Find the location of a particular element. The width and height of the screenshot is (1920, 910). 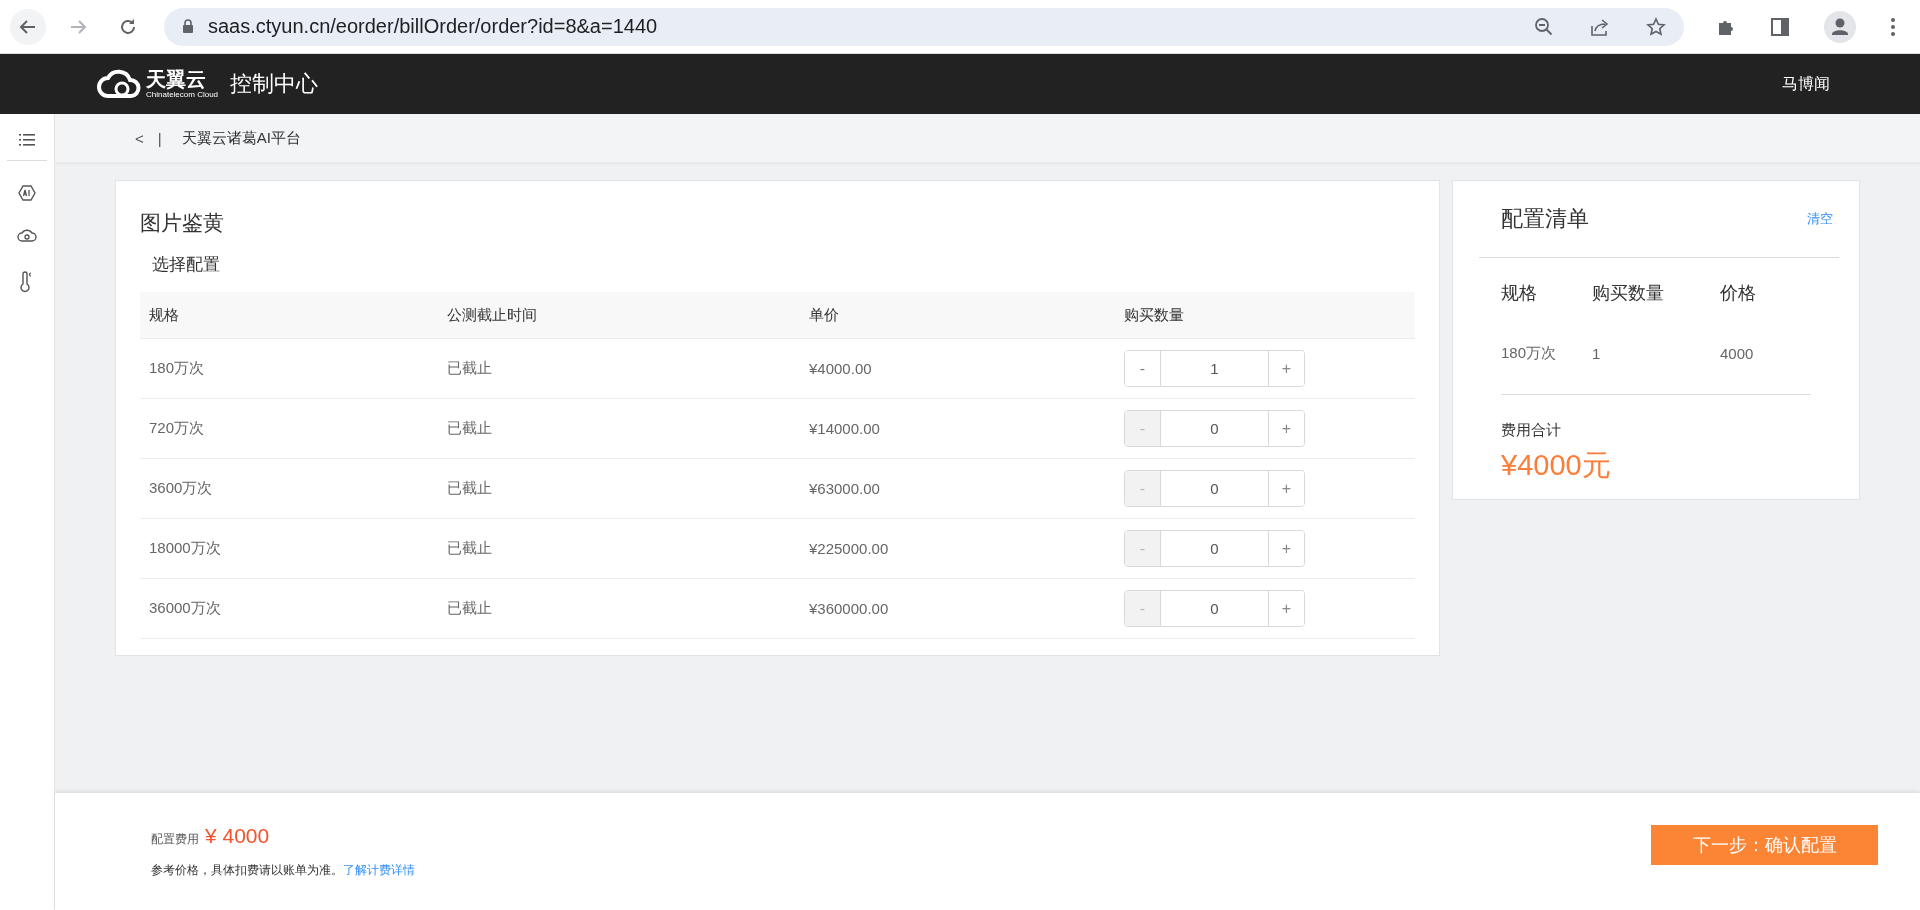

table-cell-text: ¥360000.00 is located at coordinates (849, 608).